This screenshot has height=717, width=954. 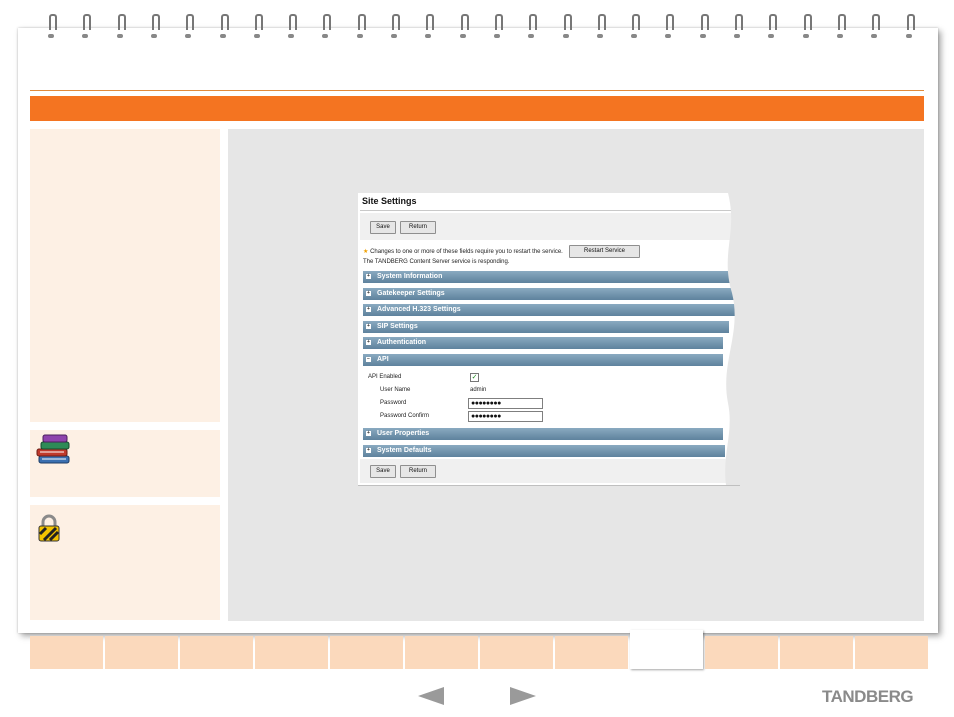 I want to click on spiral-binding, so click(x=477, y=27).